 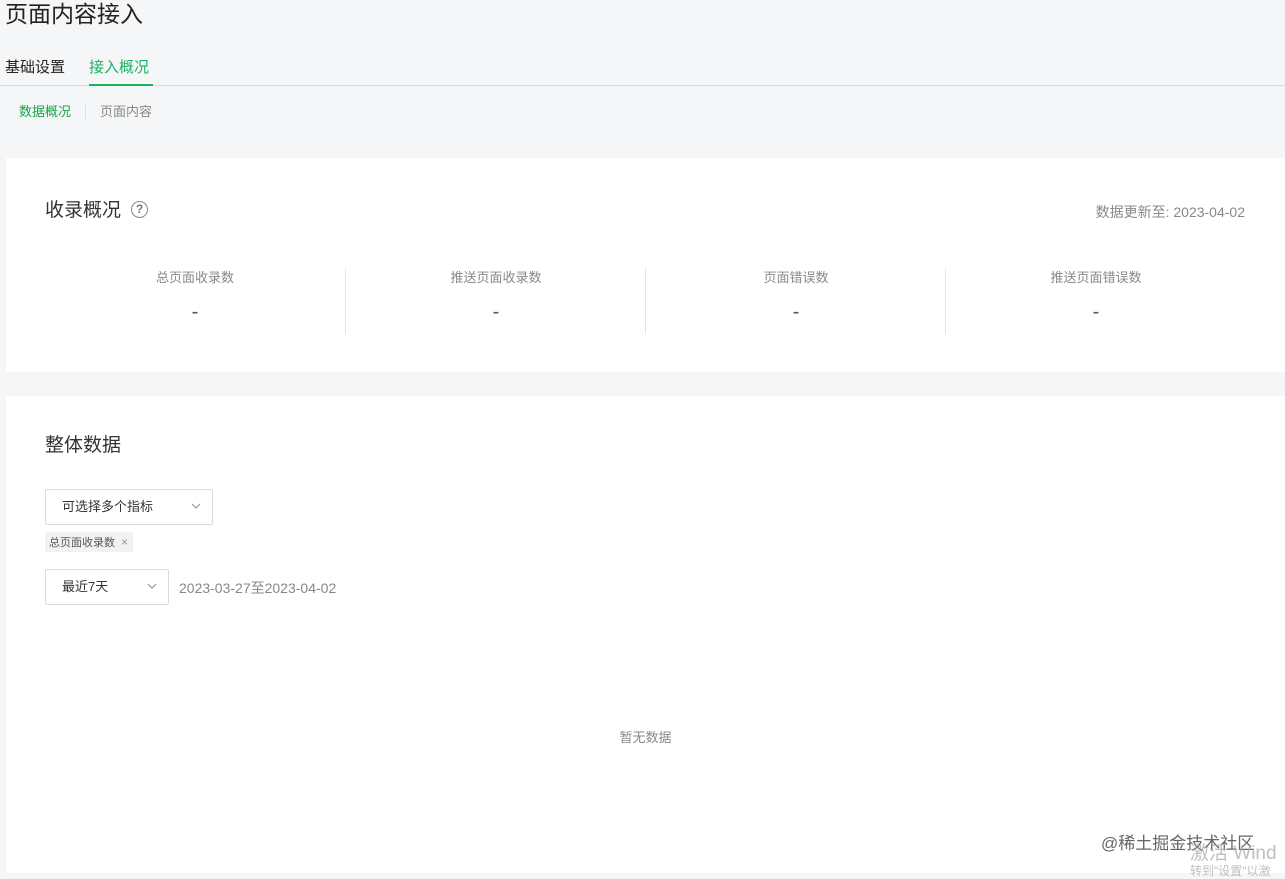 What do you see at coordinates (108, 506) in the screenshot?
I see `metric-select-placeholder: 可选择多个指标` at bounding box center [108, 506].